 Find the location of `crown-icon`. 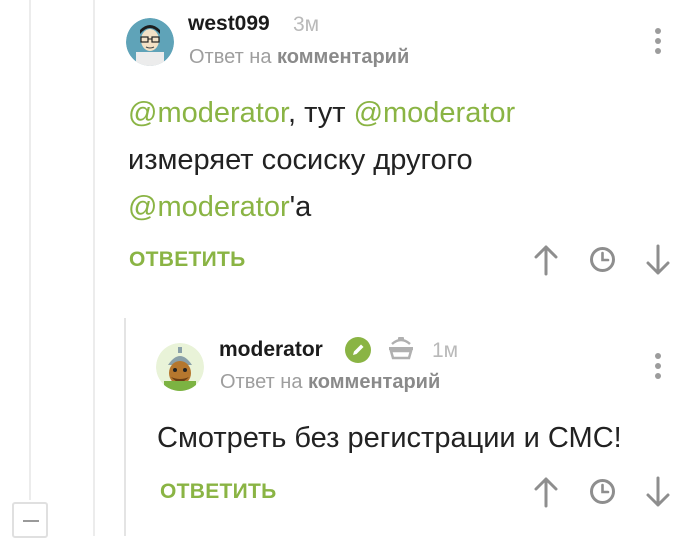

crown-icon is located at coordinates (401, 350).